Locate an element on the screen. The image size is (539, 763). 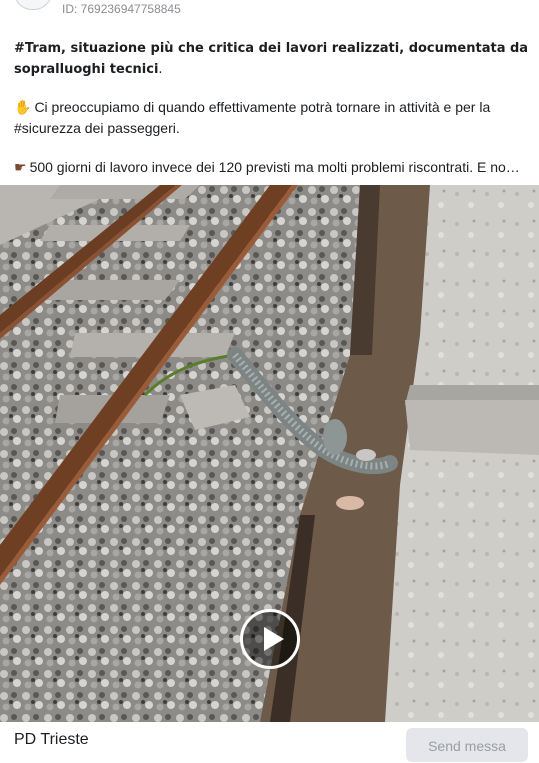
page-name: PD Trieste is located at coordinates (51, 740).